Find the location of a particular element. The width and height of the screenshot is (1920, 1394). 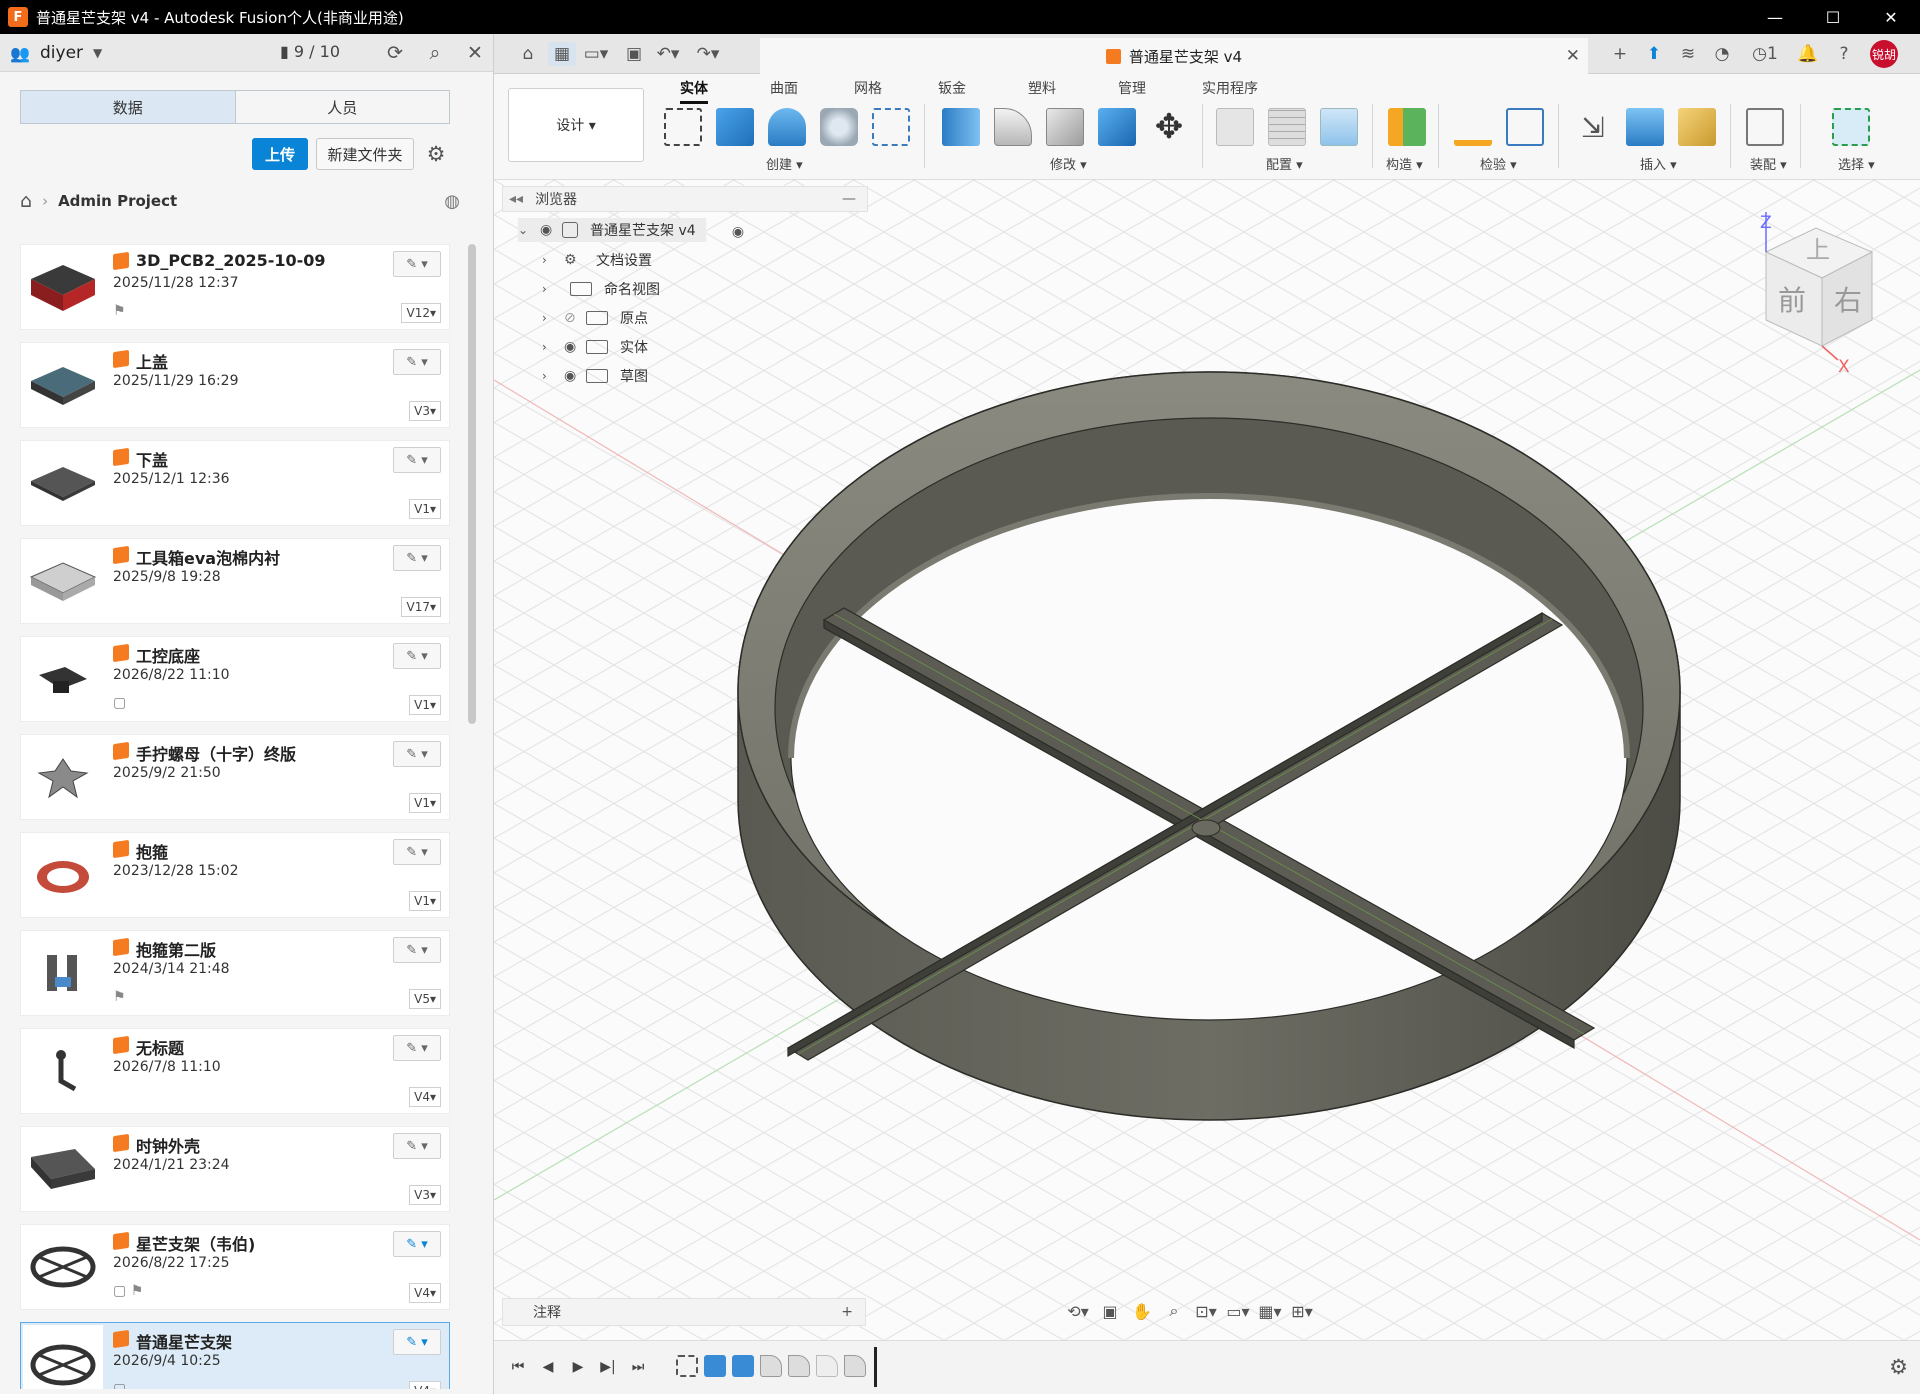

pan-icon: ✋ is located at coordinates (1142, 1311).